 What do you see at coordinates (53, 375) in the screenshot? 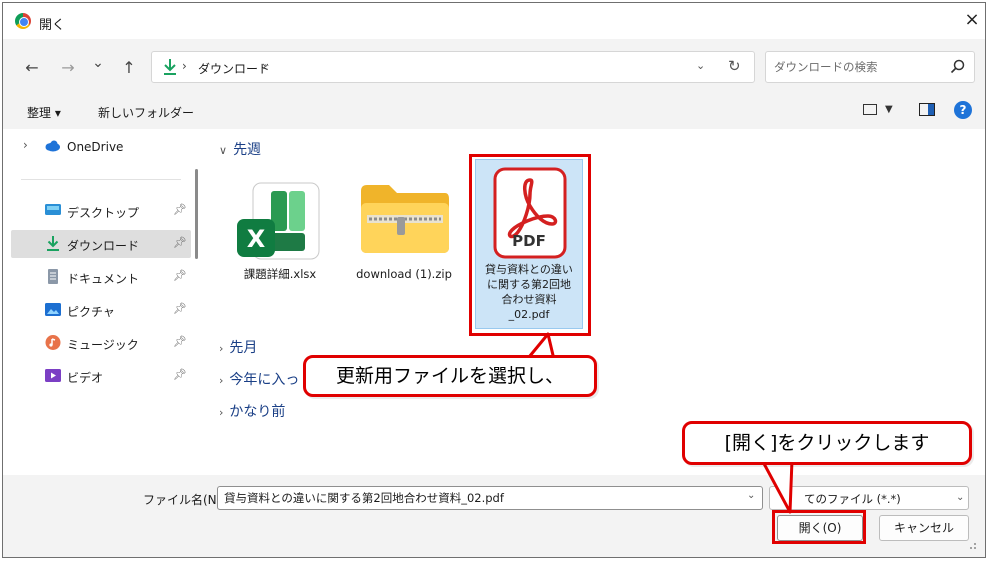
I see `video-icon` at bounding box center [53, 375].